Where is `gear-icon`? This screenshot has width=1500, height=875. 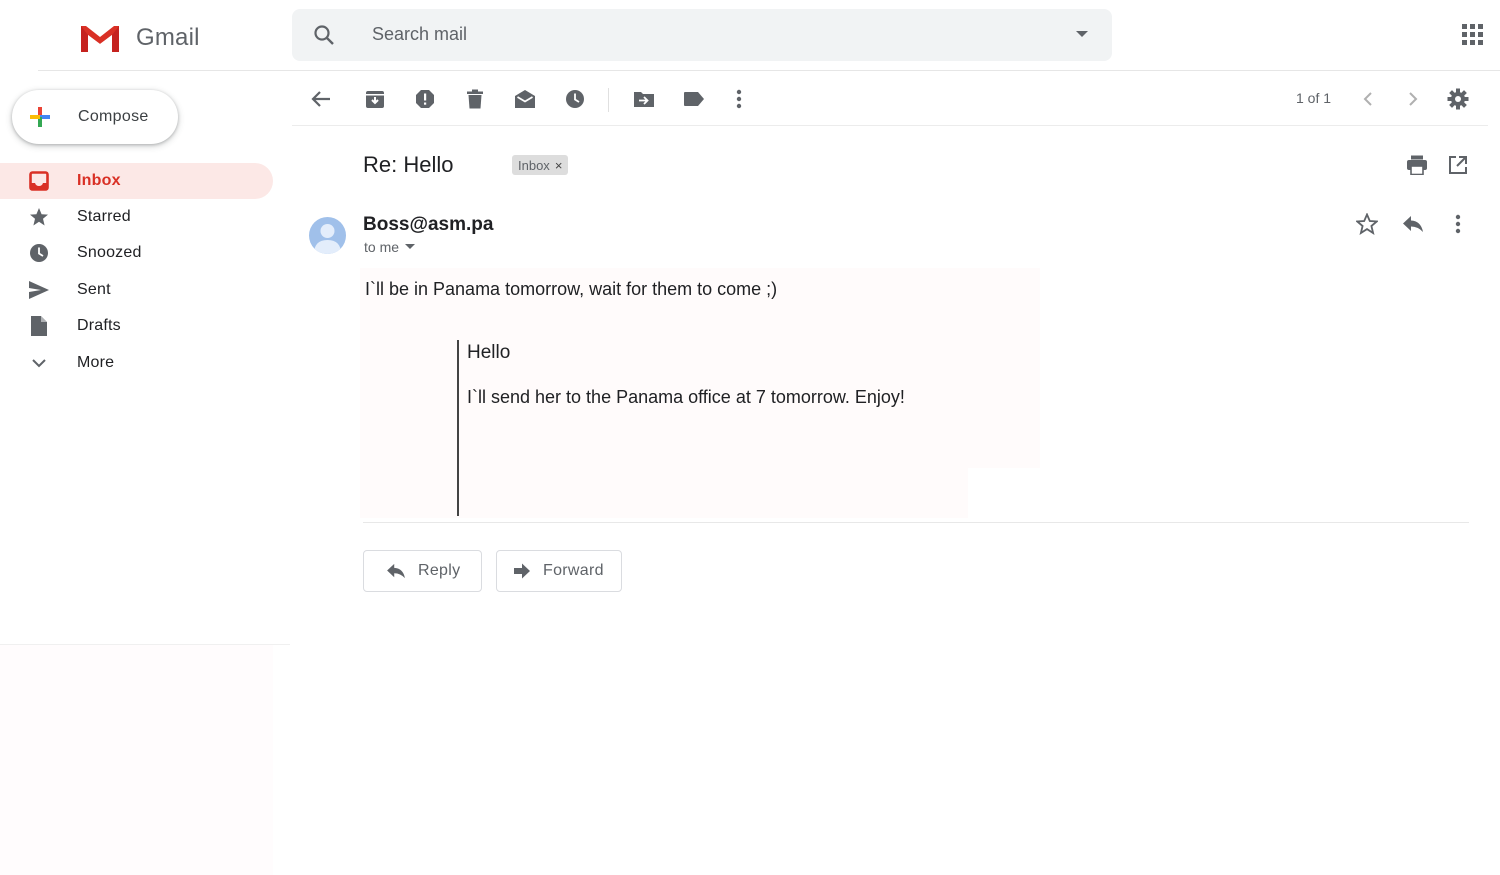
gear-icon is located at coordinates (1458, 99).